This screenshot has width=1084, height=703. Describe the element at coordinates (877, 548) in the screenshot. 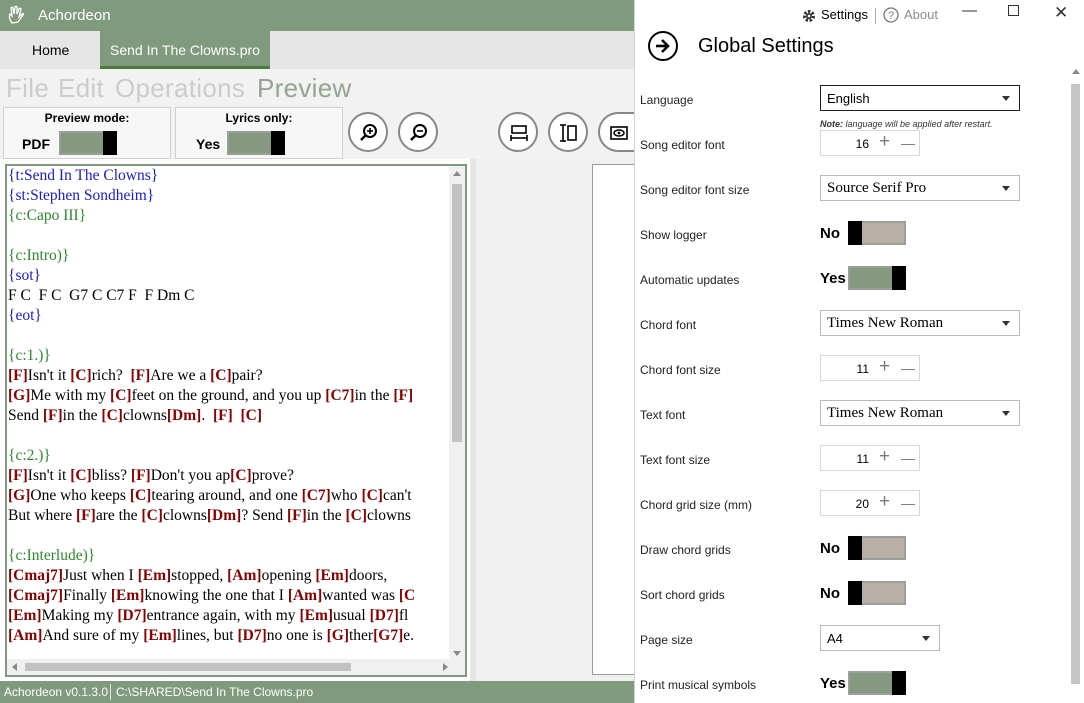

I see `draw-chord-grids-toggle` at that location.